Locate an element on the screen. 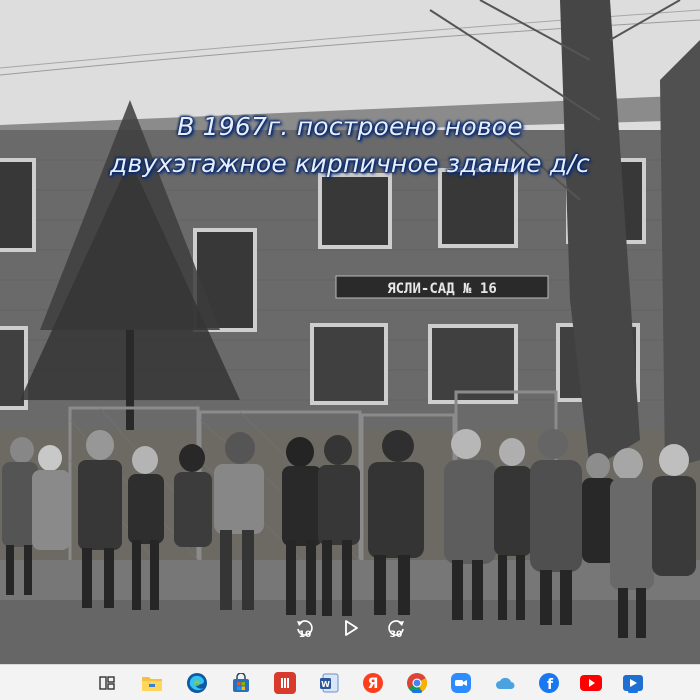 The image size is (700, 700). sign-board-text: ЯСЛИ-САД № 16 is located at coordinates (442, 289).